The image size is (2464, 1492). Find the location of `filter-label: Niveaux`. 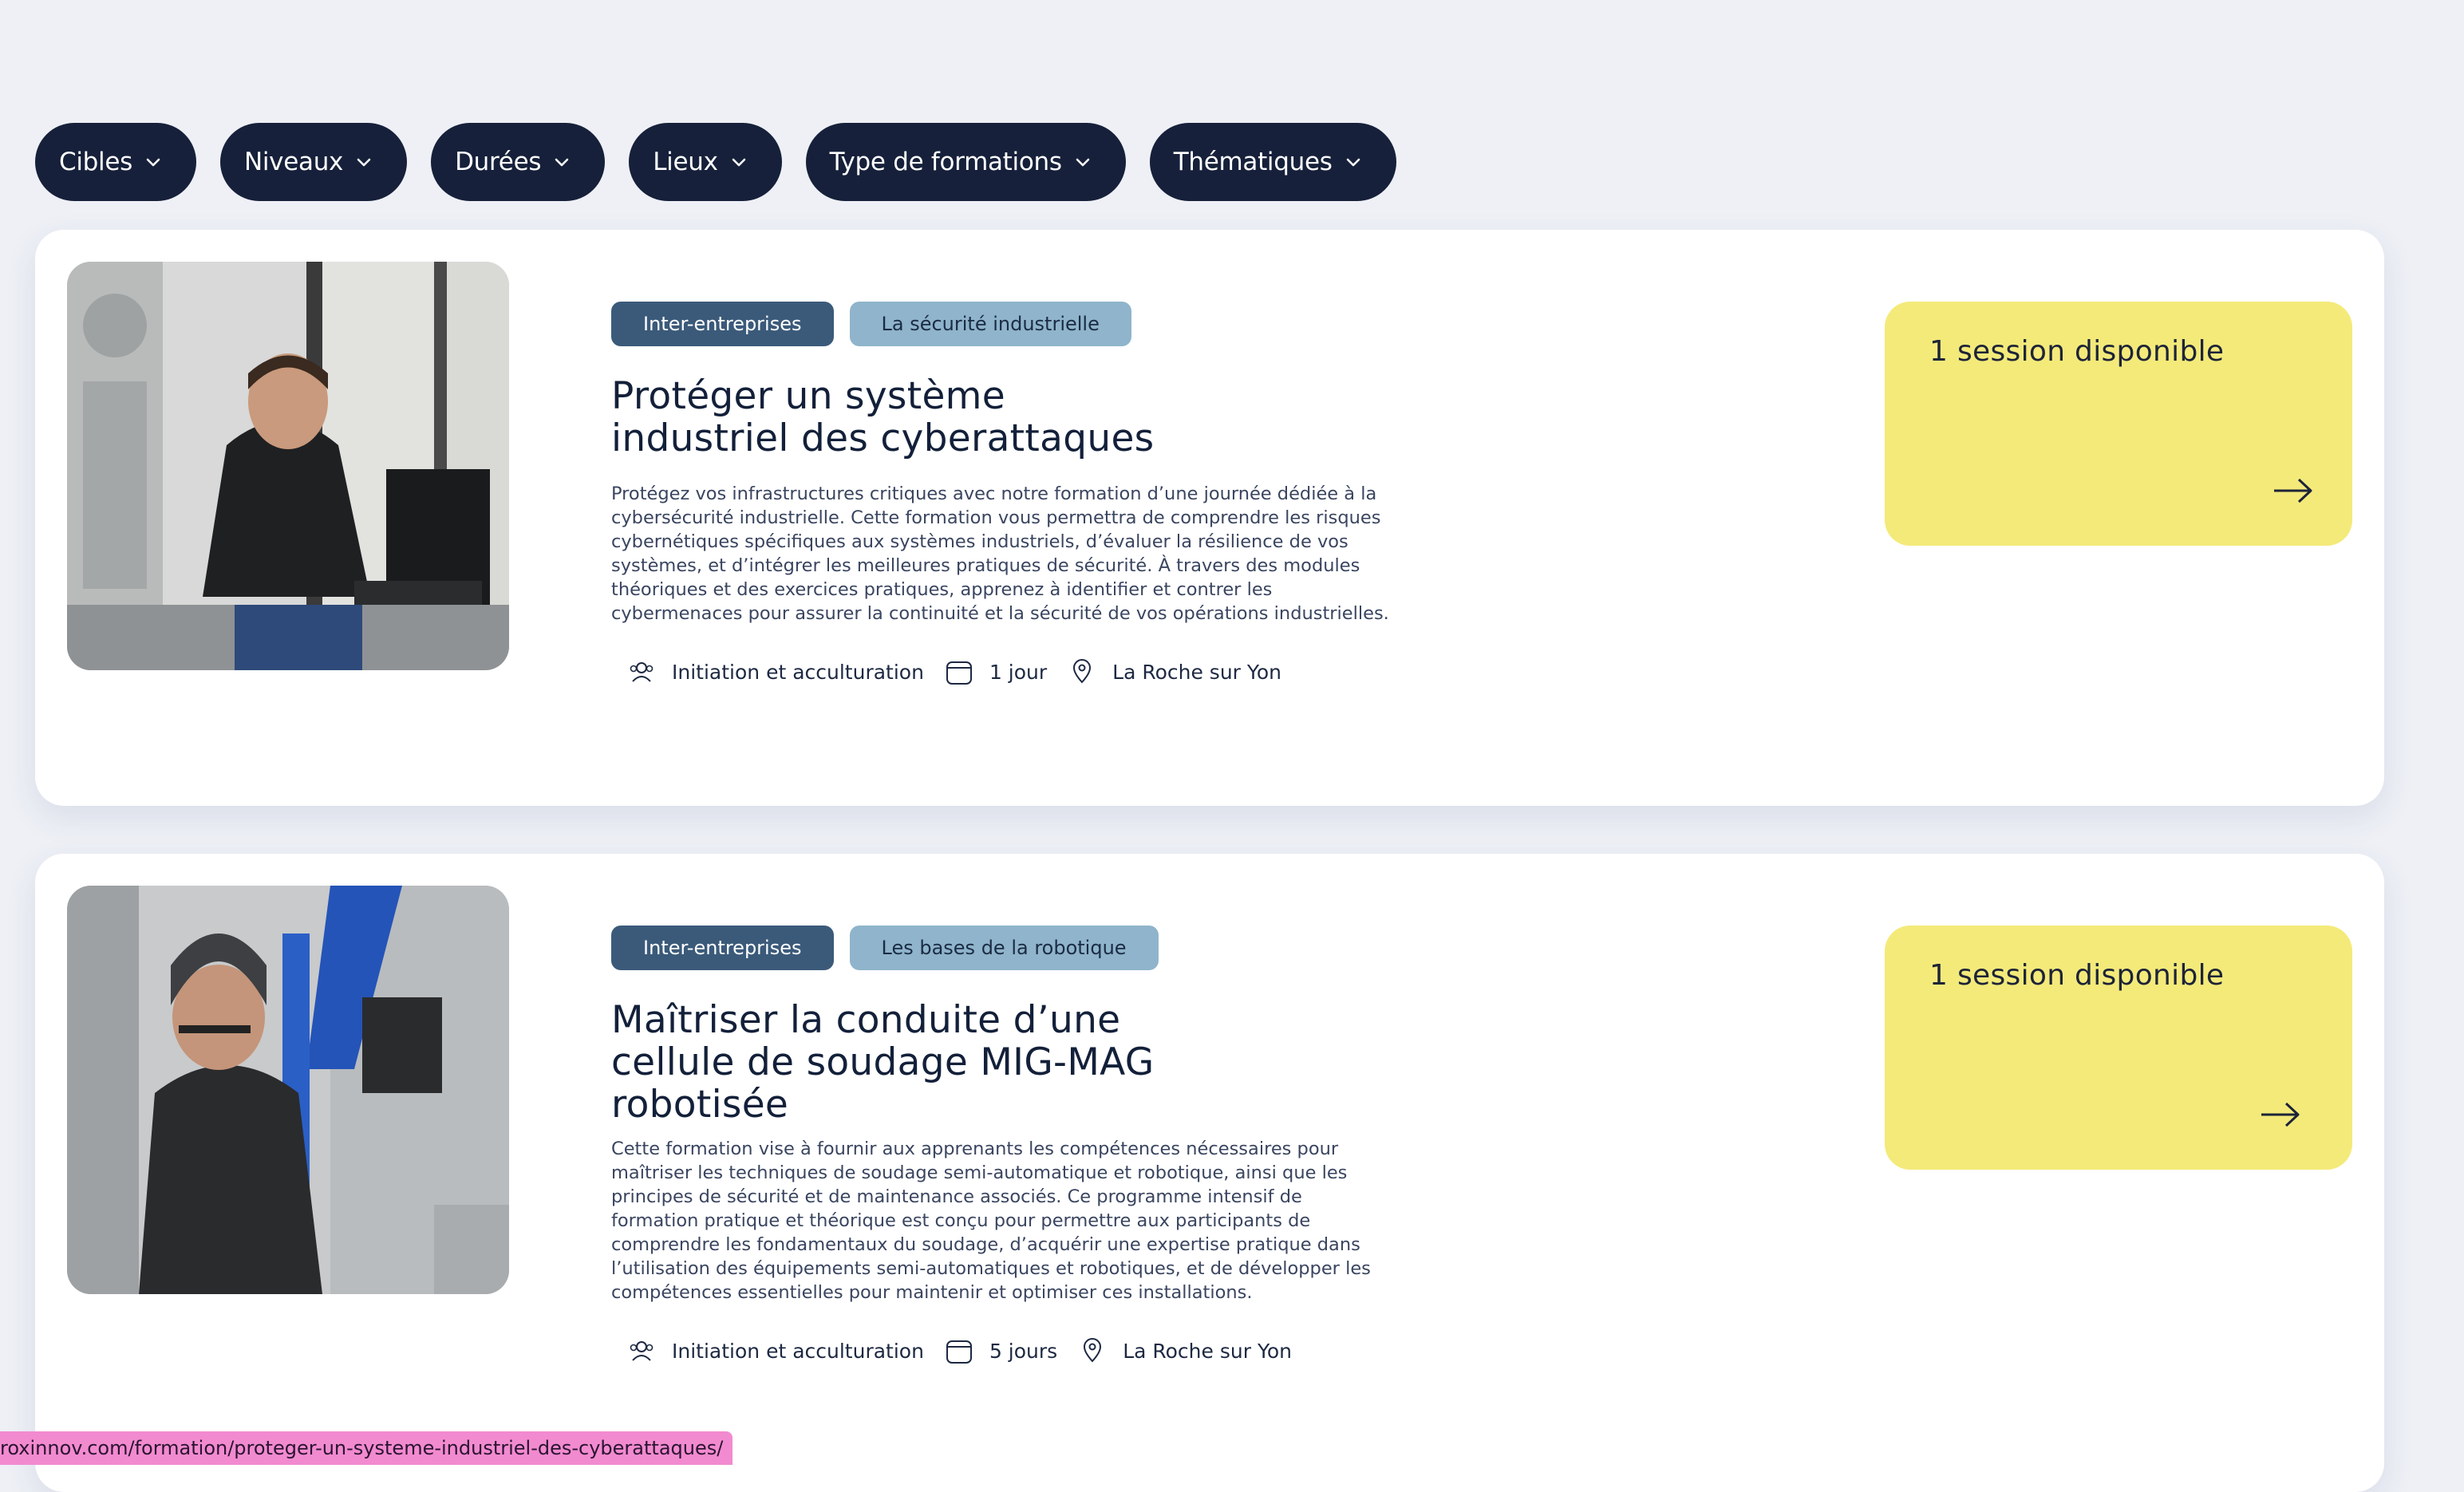

filter-label: Niveaux is located at coordinates (293, 162).